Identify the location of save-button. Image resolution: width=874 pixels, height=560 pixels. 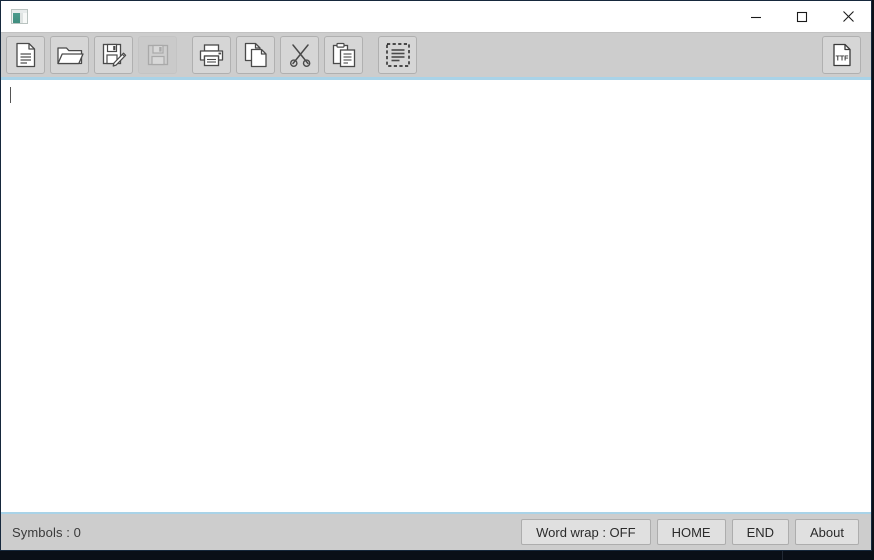
(157, 55).